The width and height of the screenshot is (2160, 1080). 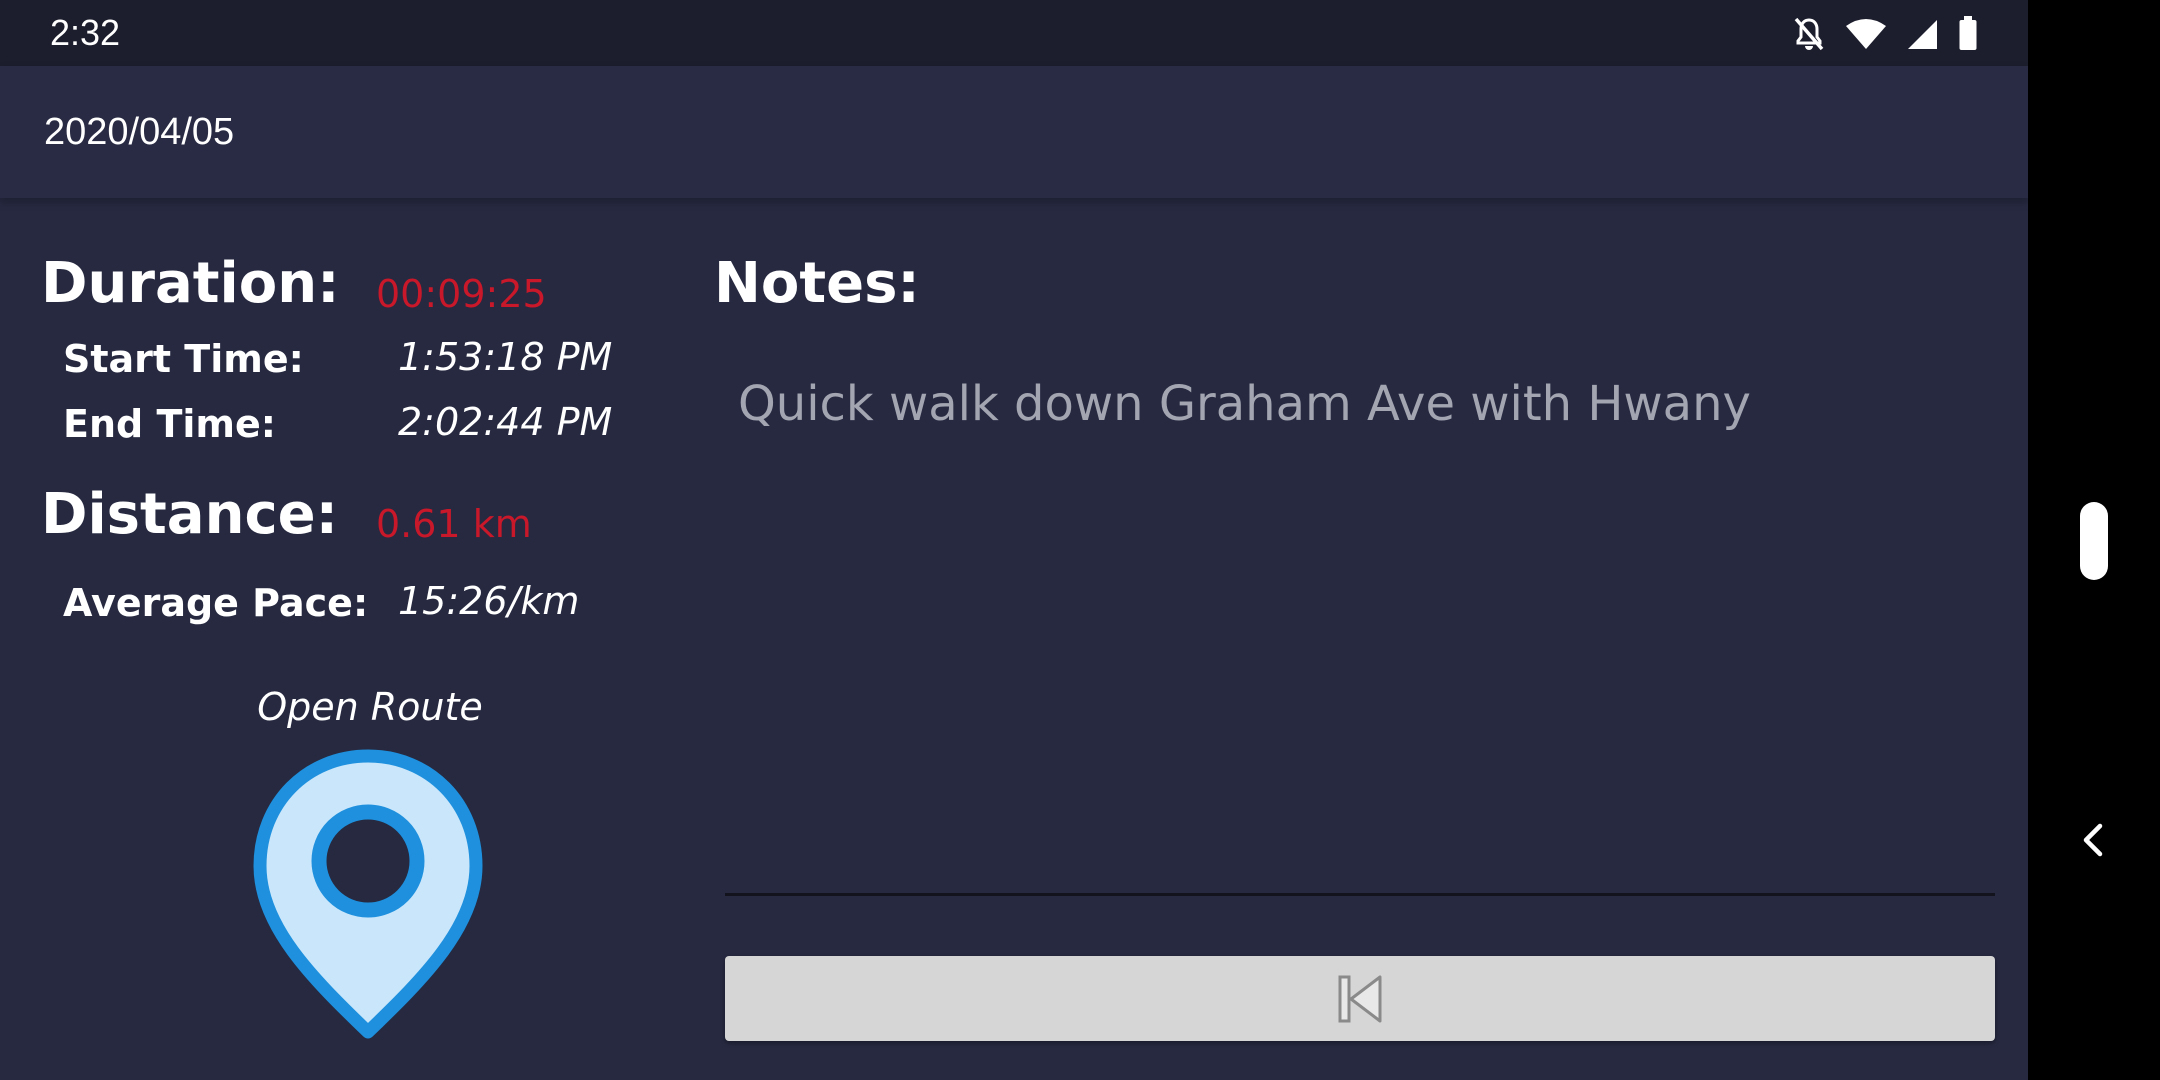 I want to click on nav-back-icon, so click(x=2094, y=840).